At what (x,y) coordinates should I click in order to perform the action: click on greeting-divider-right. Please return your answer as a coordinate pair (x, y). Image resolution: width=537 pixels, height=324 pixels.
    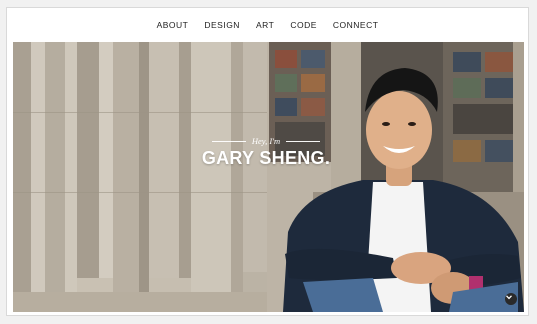
    Looking at the image, I should click on (303, 141).